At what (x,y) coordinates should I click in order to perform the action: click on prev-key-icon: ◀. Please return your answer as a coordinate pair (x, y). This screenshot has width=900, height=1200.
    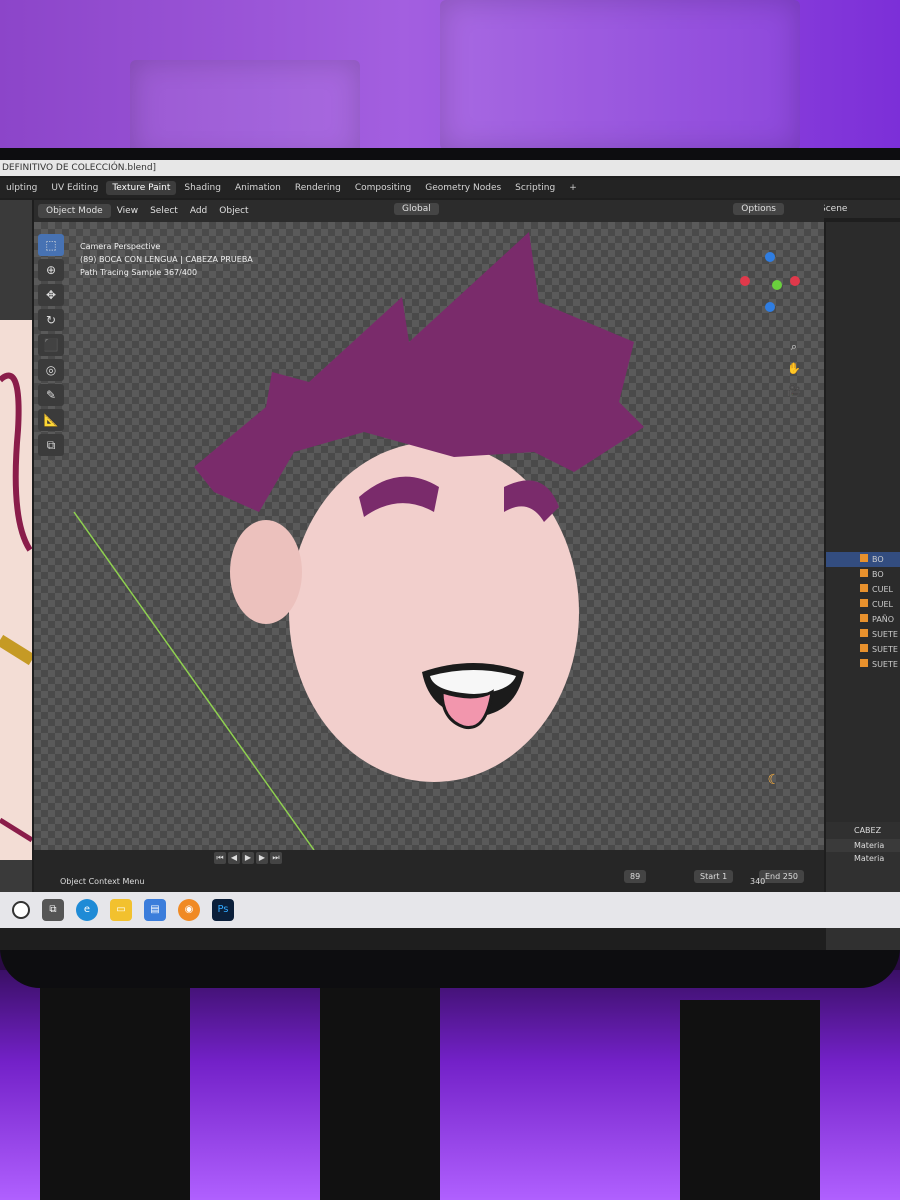
    Looking at the image, I should click on (234, 858).